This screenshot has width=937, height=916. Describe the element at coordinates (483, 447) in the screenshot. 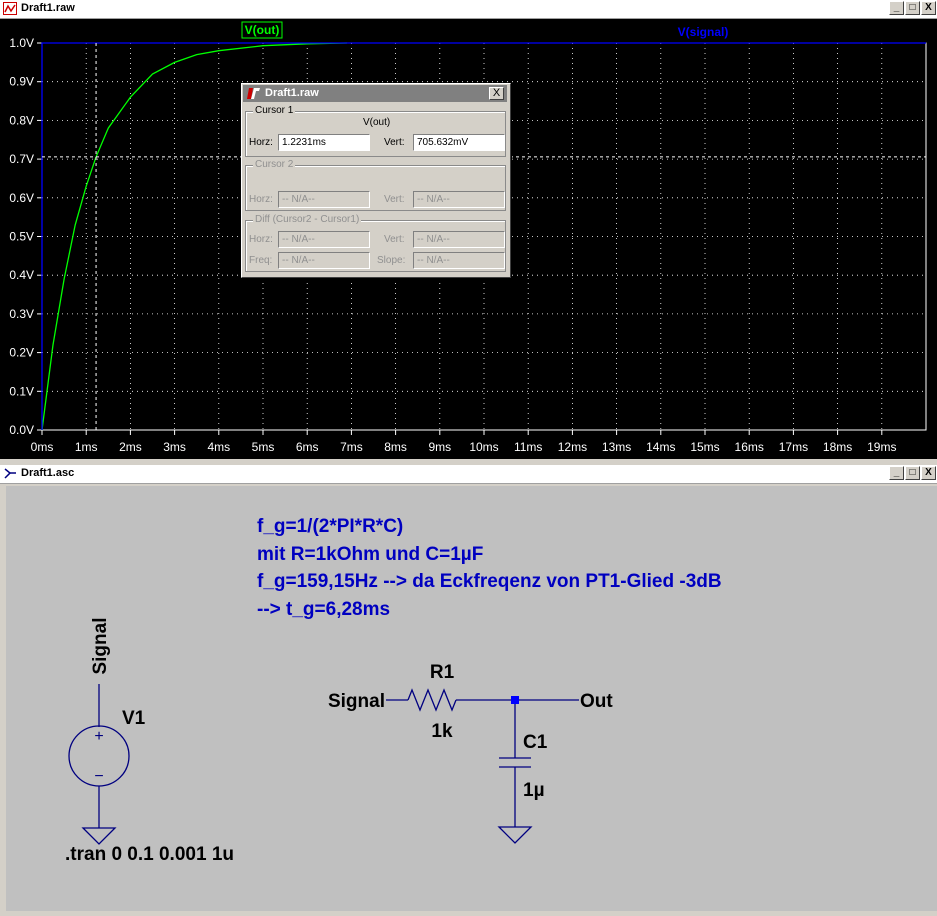

I see `x-tick-label: 10ms` at that location.